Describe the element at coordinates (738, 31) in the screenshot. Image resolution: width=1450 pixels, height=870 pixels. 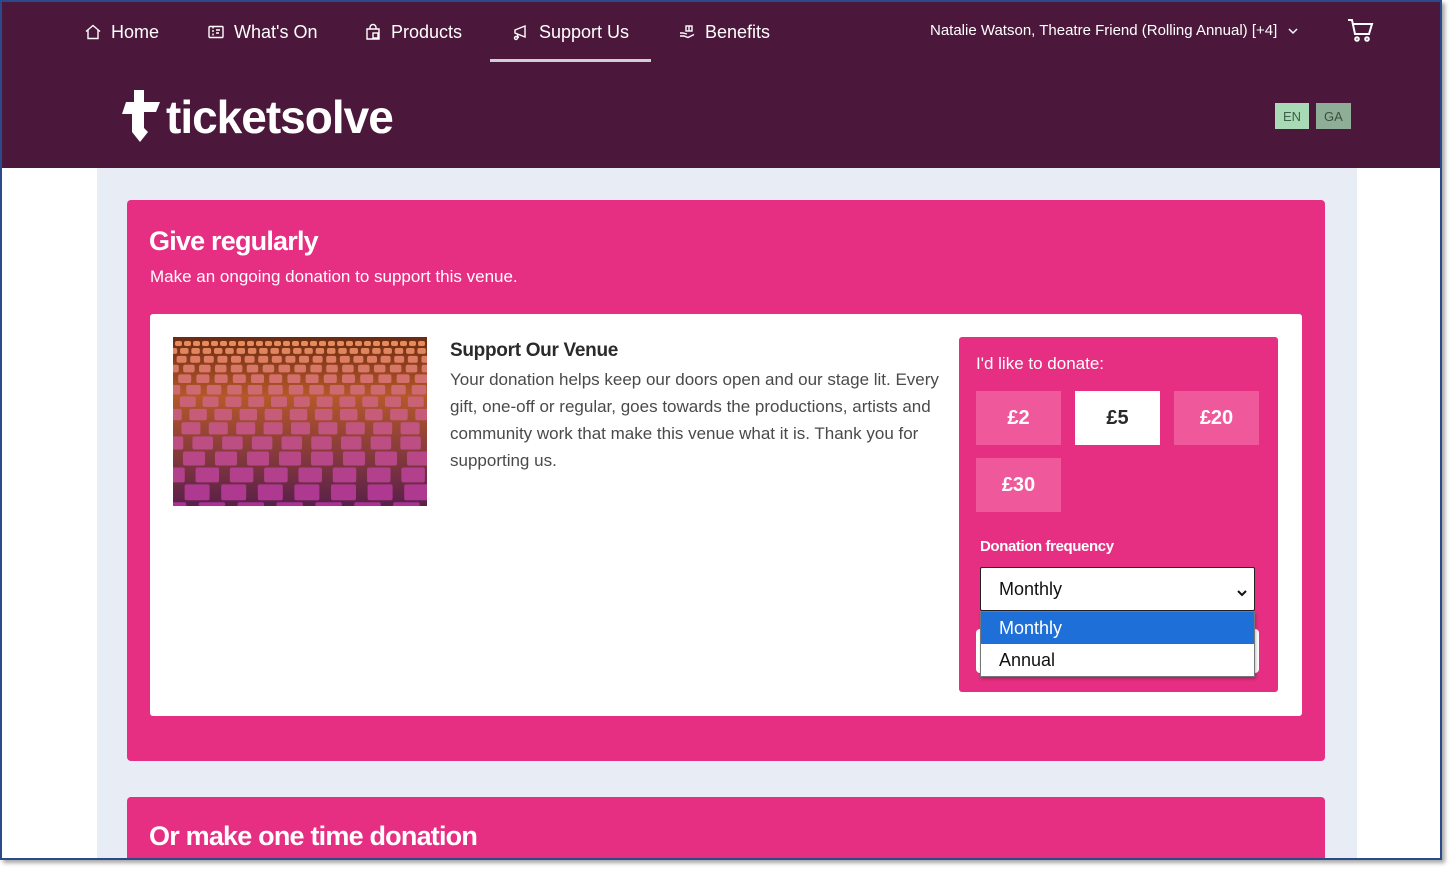
I see `nav-item-label: Benefits` at that location.